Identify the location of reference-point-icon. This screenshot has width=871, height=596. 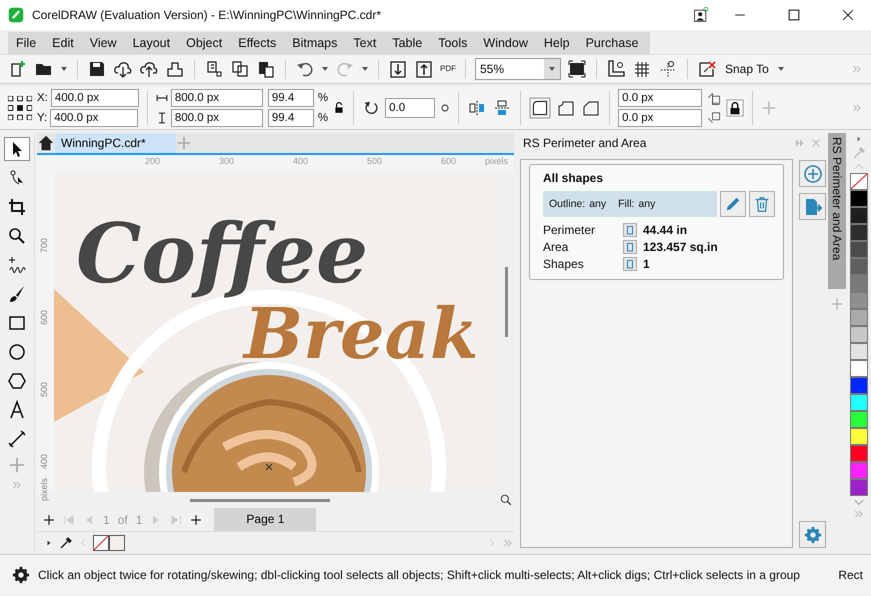
(20, 108).